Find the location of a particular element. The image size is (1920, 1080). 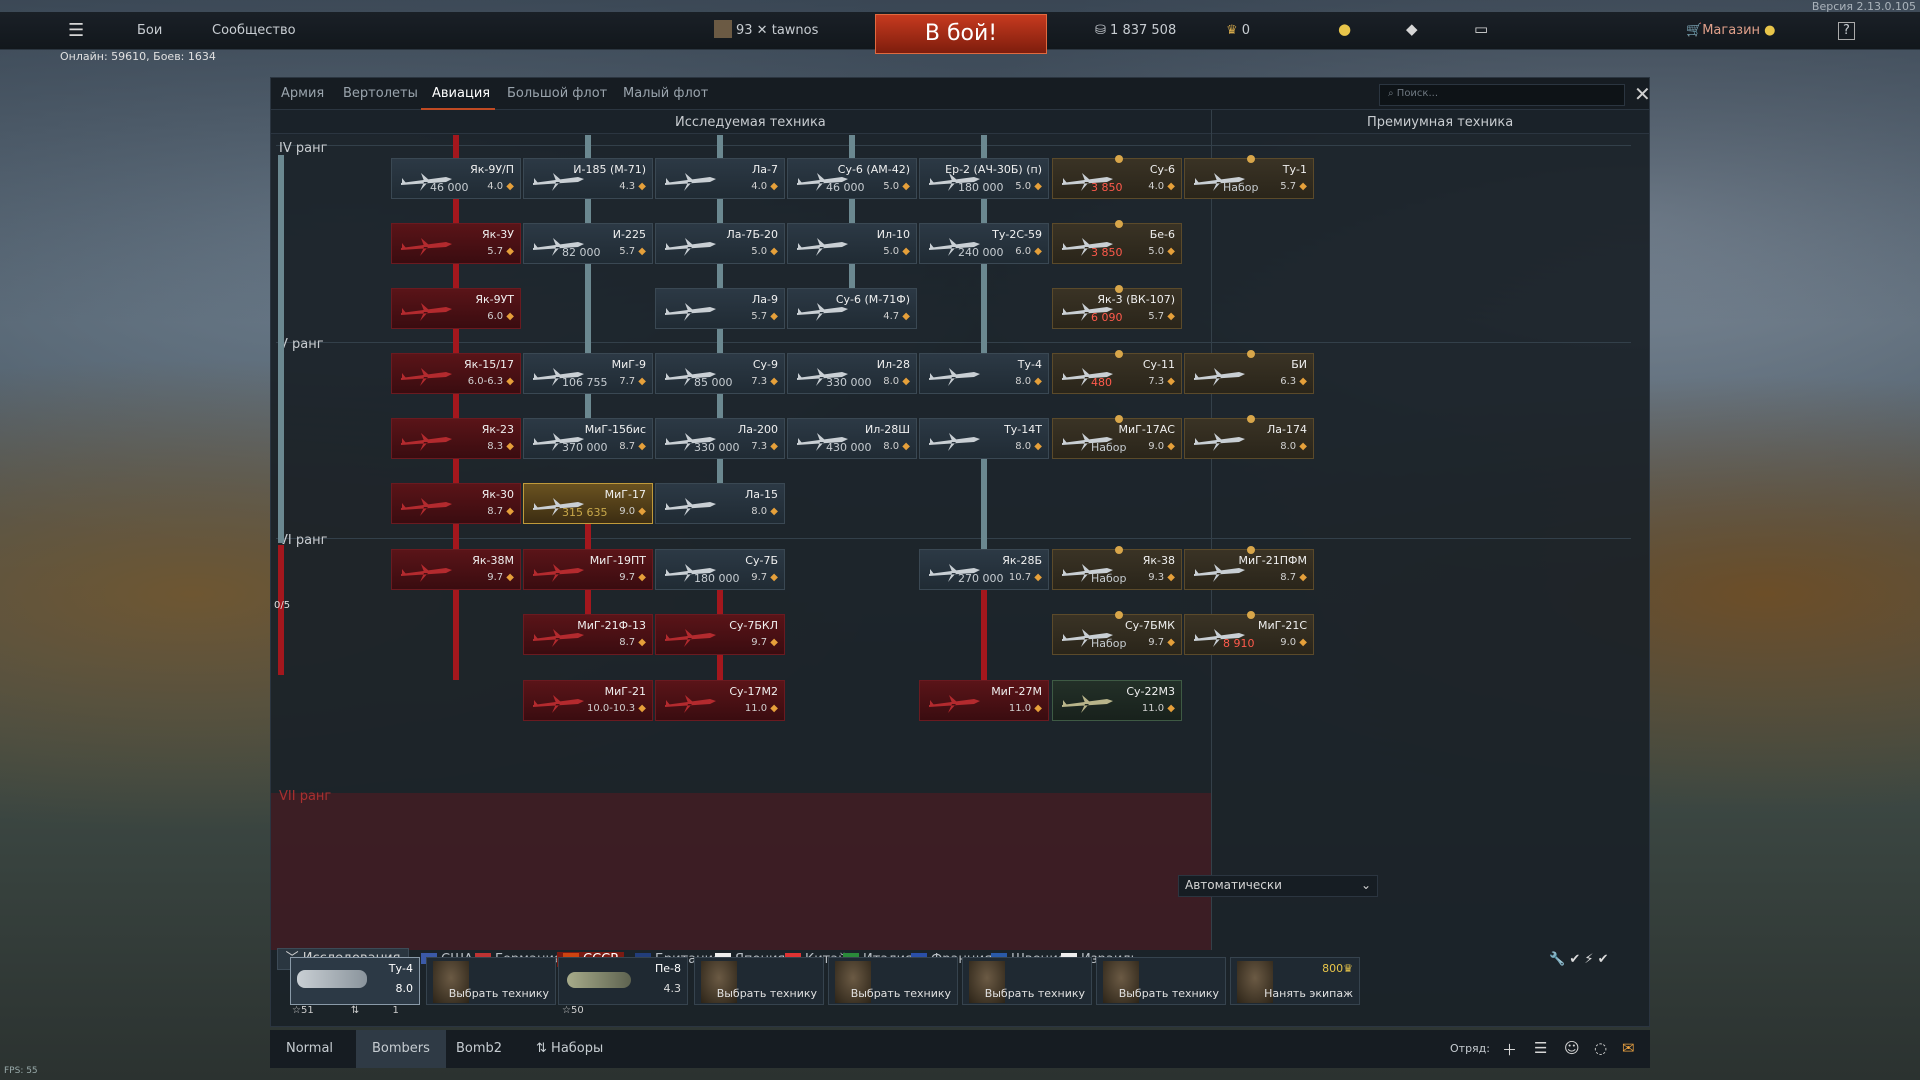

vehicle-card: И-225 82 000 5.7 ◆ is located at coordinates (588, 243).